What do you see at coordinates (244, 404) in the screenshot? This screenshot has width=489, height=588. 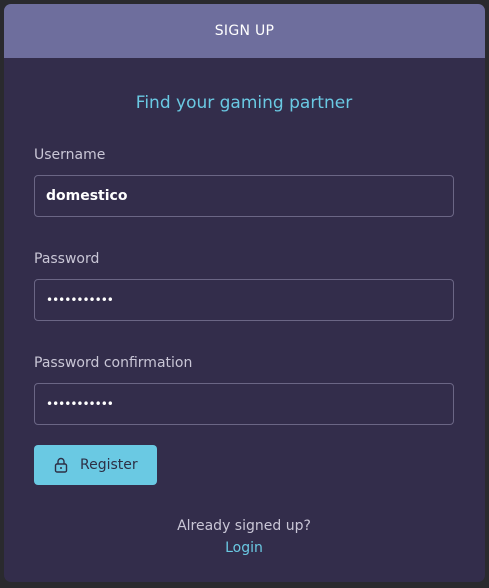 I see `password-confirmation-input: •••••••••••` at bounding box center [244, 404].